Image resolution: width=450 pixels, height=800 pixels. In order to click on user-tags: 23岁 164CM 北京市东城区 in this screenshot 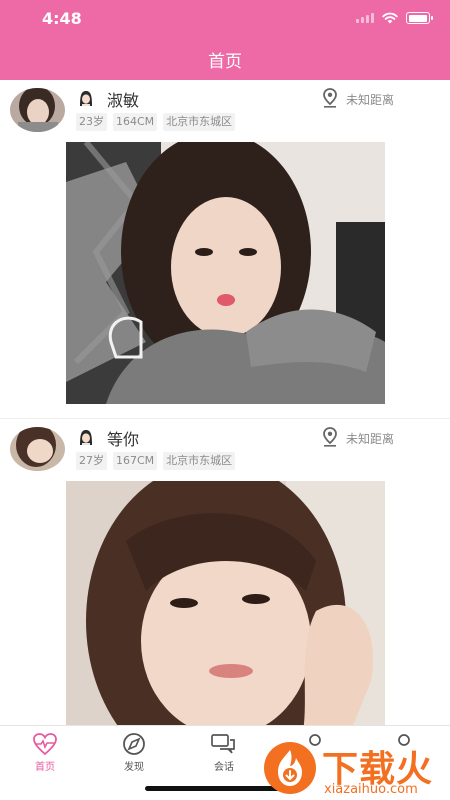, I will do `click(156, 122)`.